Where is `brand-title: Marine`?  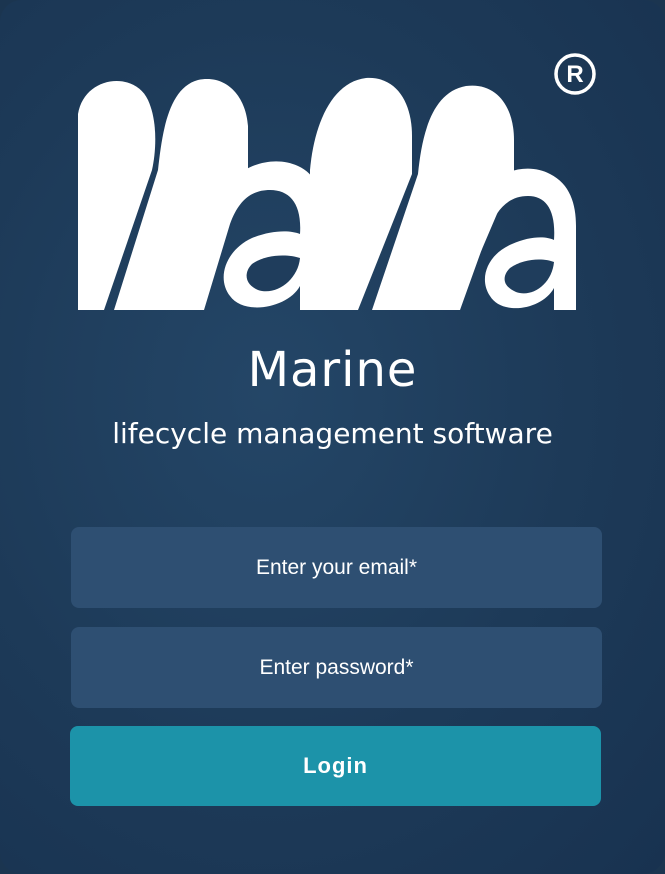
brand-title: Marine is located at coordinates (332, 370).